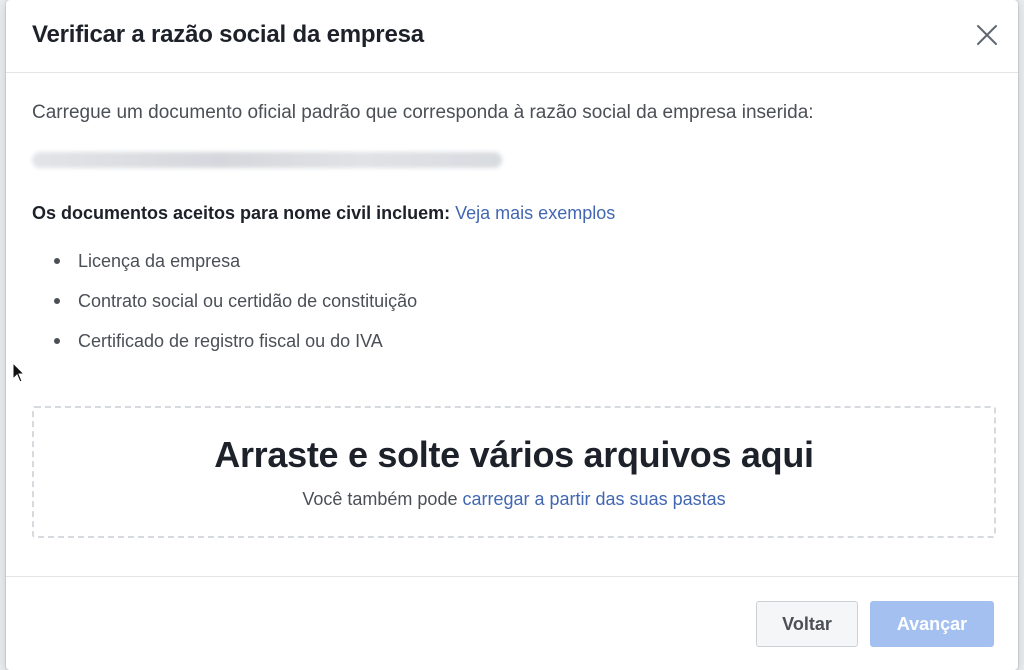  Describe the element at coordinates (514, 454) in the screenshot. I see `dropzone-title: Arraste e solte vários arquivos aqui` at that location.